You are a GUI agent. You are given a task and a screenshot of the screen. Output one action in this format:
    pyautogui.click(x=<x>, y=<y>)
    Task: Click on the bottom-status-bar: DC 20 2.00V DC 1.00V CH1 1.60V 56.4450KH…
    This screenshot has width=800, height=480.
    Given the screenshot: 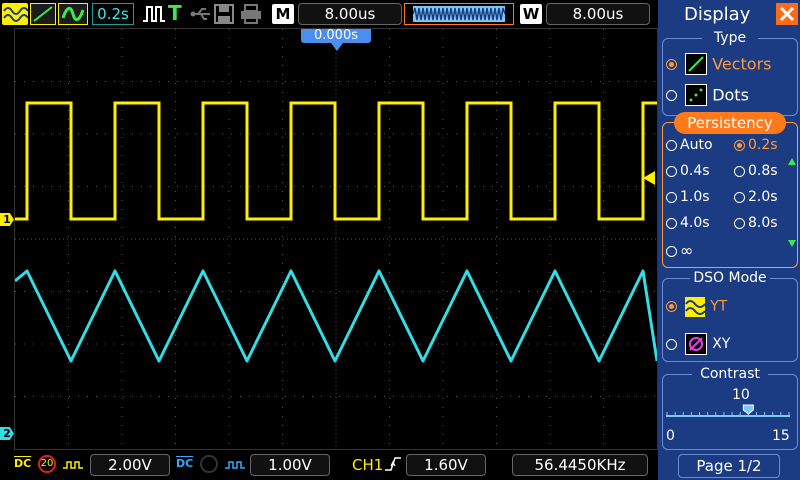 What is the action you would take?
    pyautogui.click(x=329, y=465)
    